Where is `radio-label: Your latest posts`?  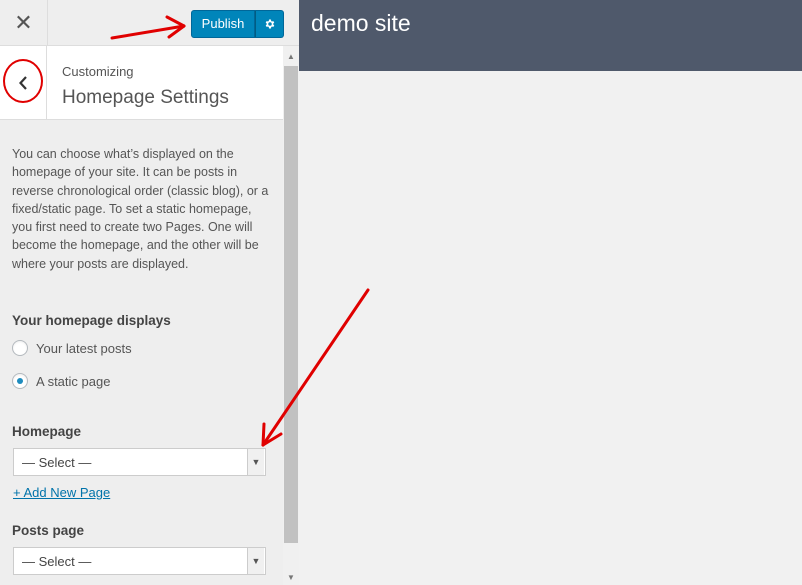
radio-label: Your latest posts is located at coordinates (84, 348).